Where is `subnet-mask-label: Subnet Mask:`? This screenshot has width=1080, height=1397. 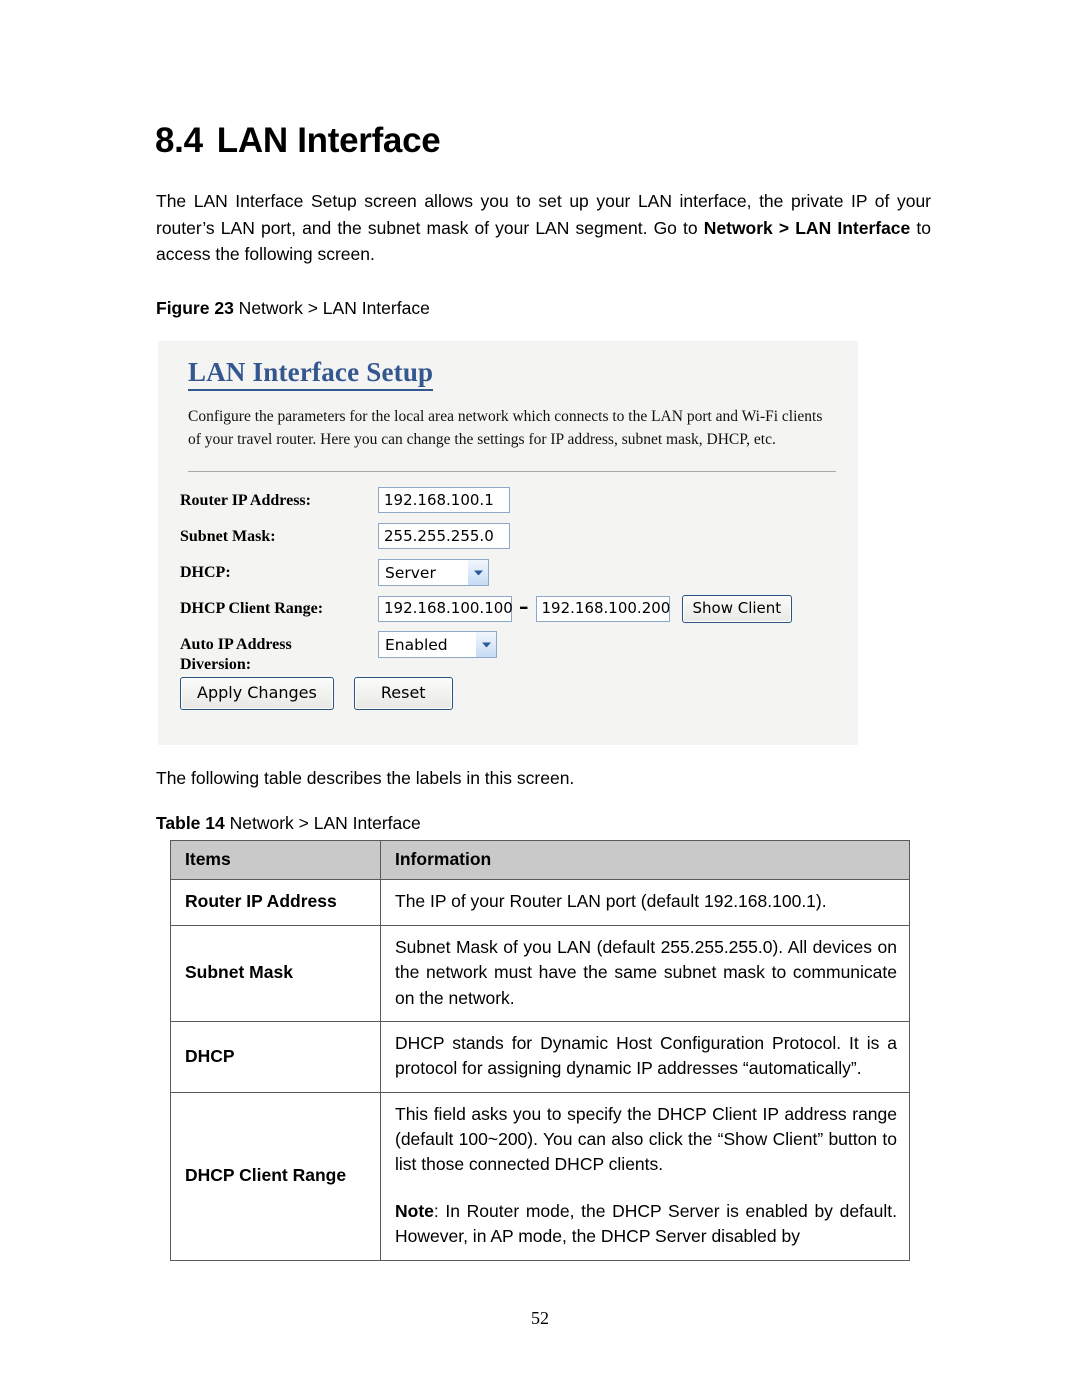
subnet-mask-label: Subnet Mask: is located at coordinates (228, 536).